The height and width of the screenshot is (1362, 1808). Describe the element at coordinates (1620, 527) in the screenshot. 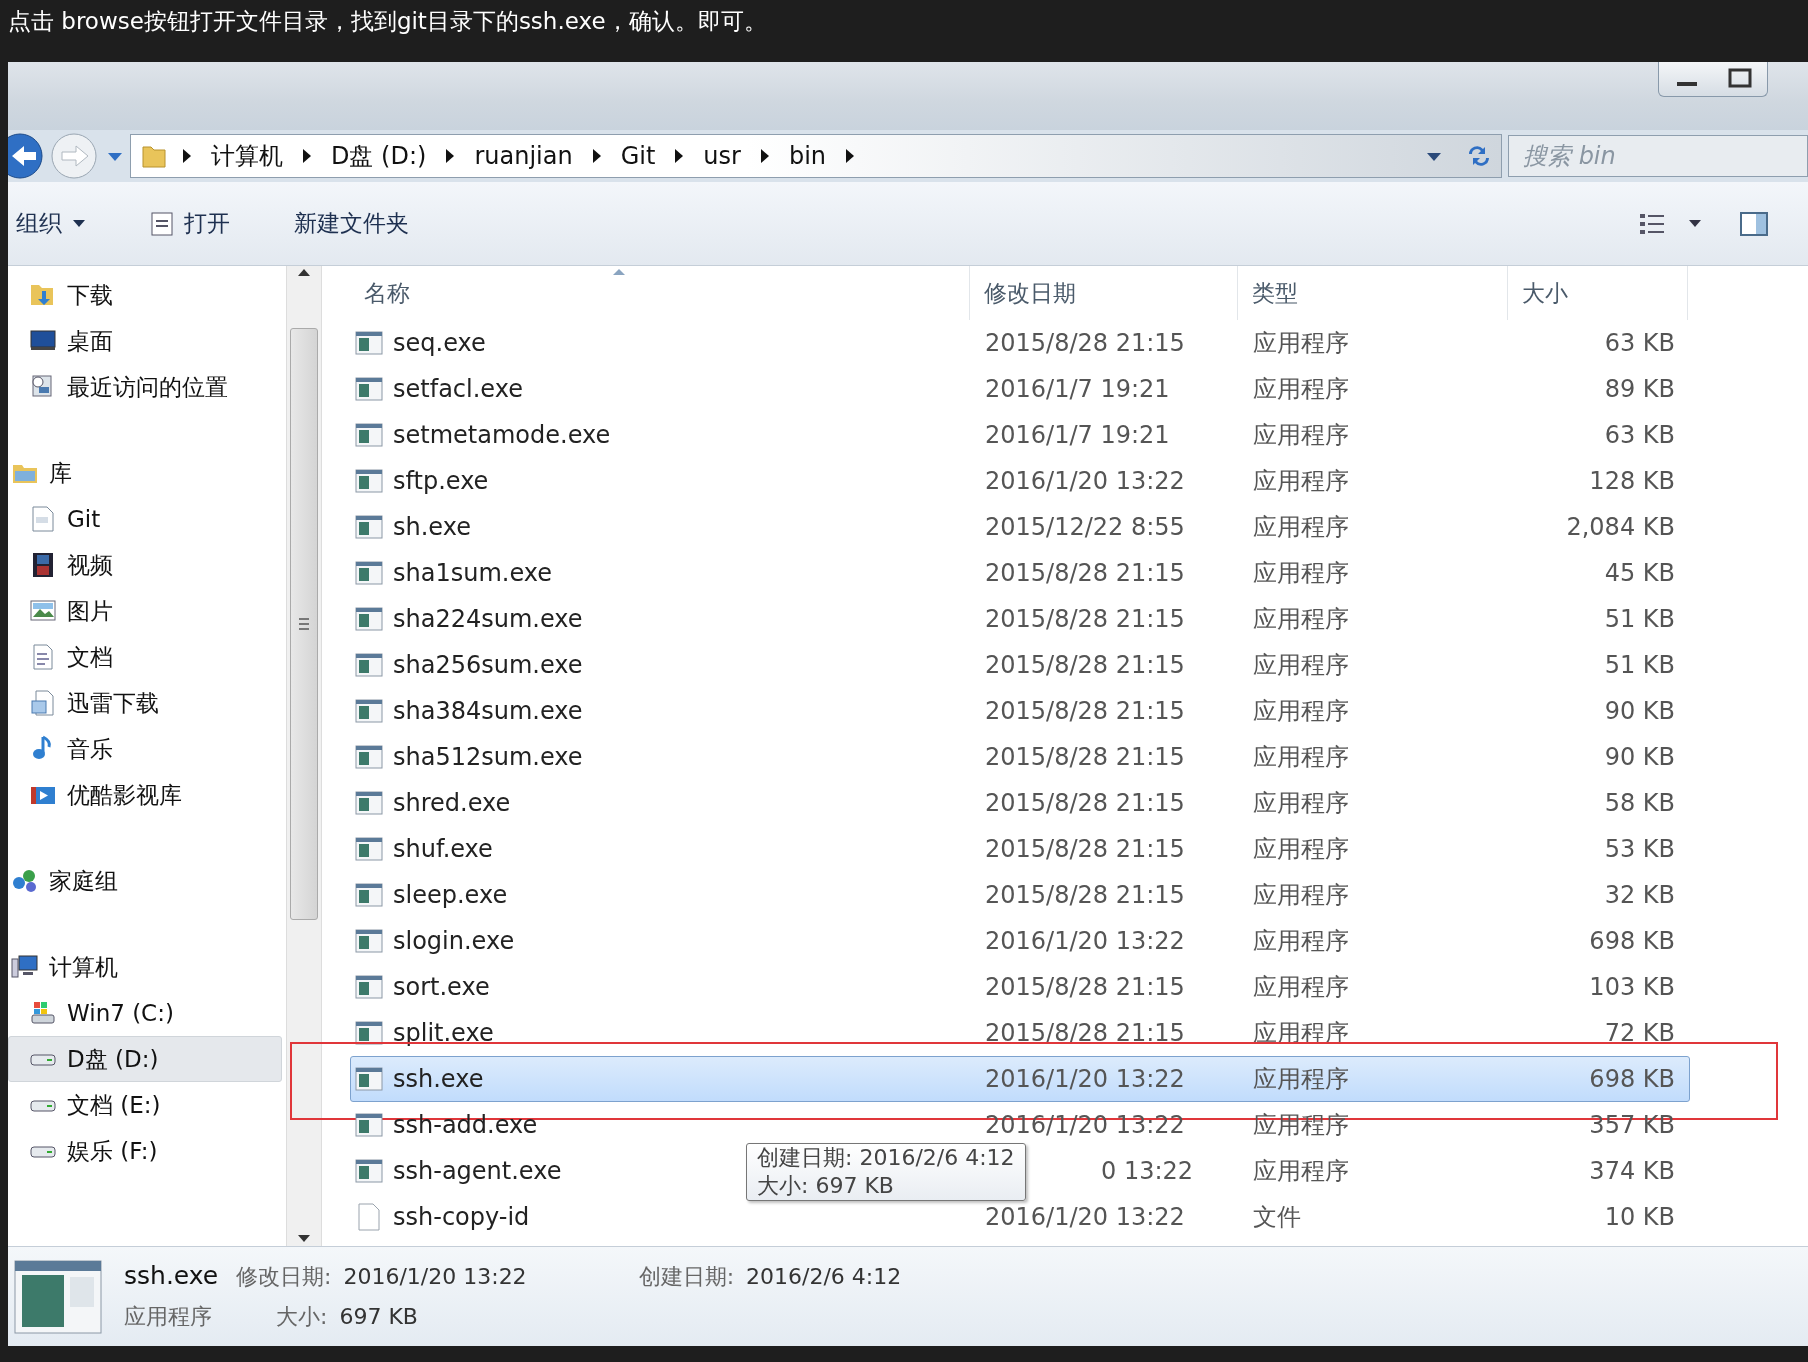

I see `file-size: 2,084 KB` at that location.